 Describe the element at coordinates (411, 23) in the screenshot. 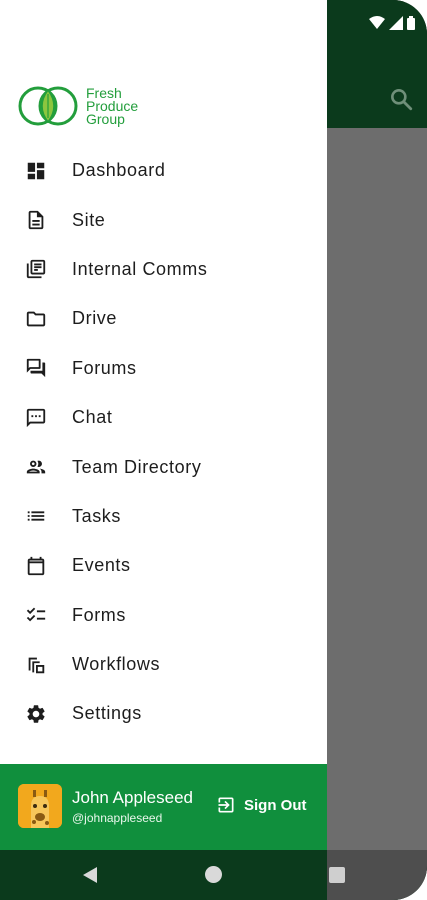

I see `battery-icon` at that location.